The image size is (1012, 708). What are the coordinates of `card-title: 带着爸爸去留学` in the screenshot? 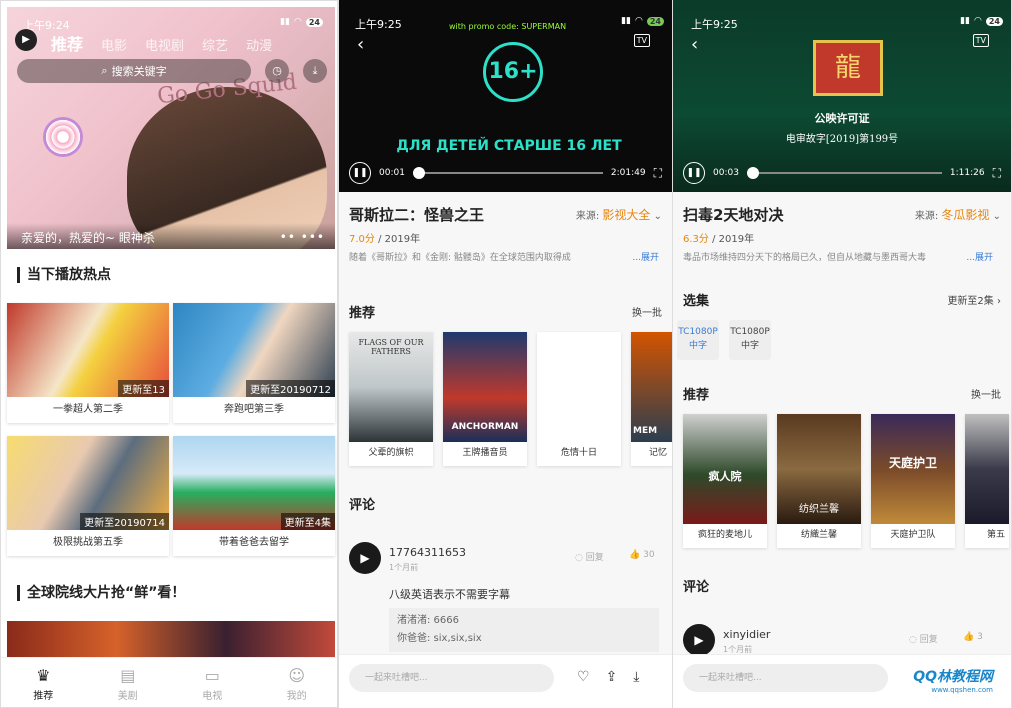 It's located at (254, 542).